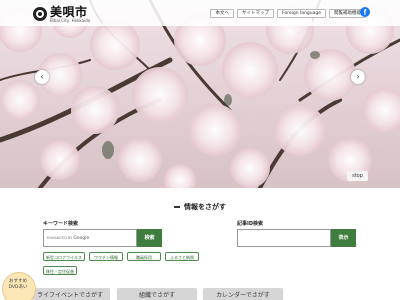 The height and width of the screenshot is (300, 400). I want to click on keyword-search-button: 検索, so click(149, 238).